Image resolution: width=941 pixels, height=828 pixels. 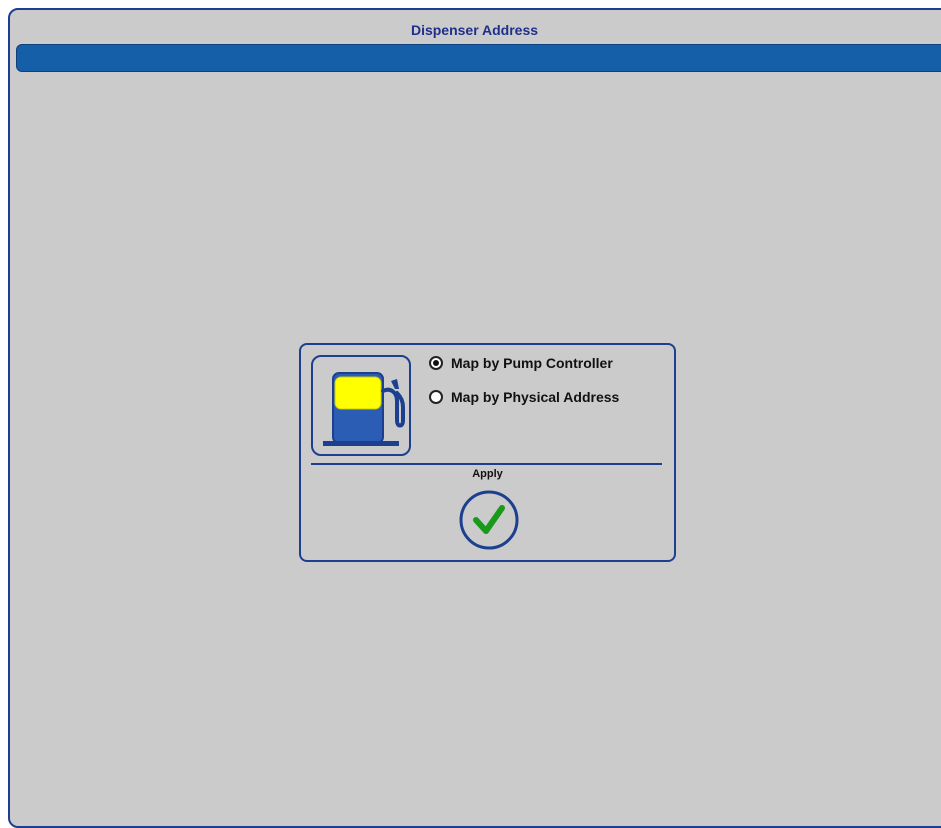 I want to click on option-map-by-physical-address: Map by Physical Address, so click(x=524, y=397).